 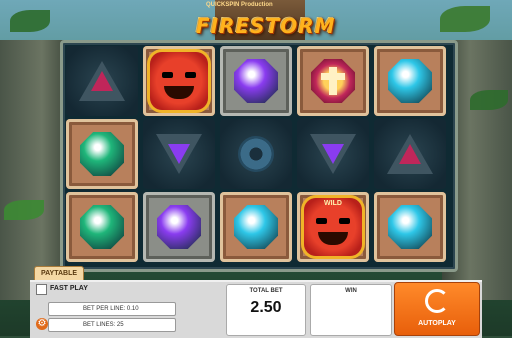 What do you see at coordinates (99, 325) in the screenshot?
I see `bet-lines-label: BET LINES:` at bounding box center [99, 325].